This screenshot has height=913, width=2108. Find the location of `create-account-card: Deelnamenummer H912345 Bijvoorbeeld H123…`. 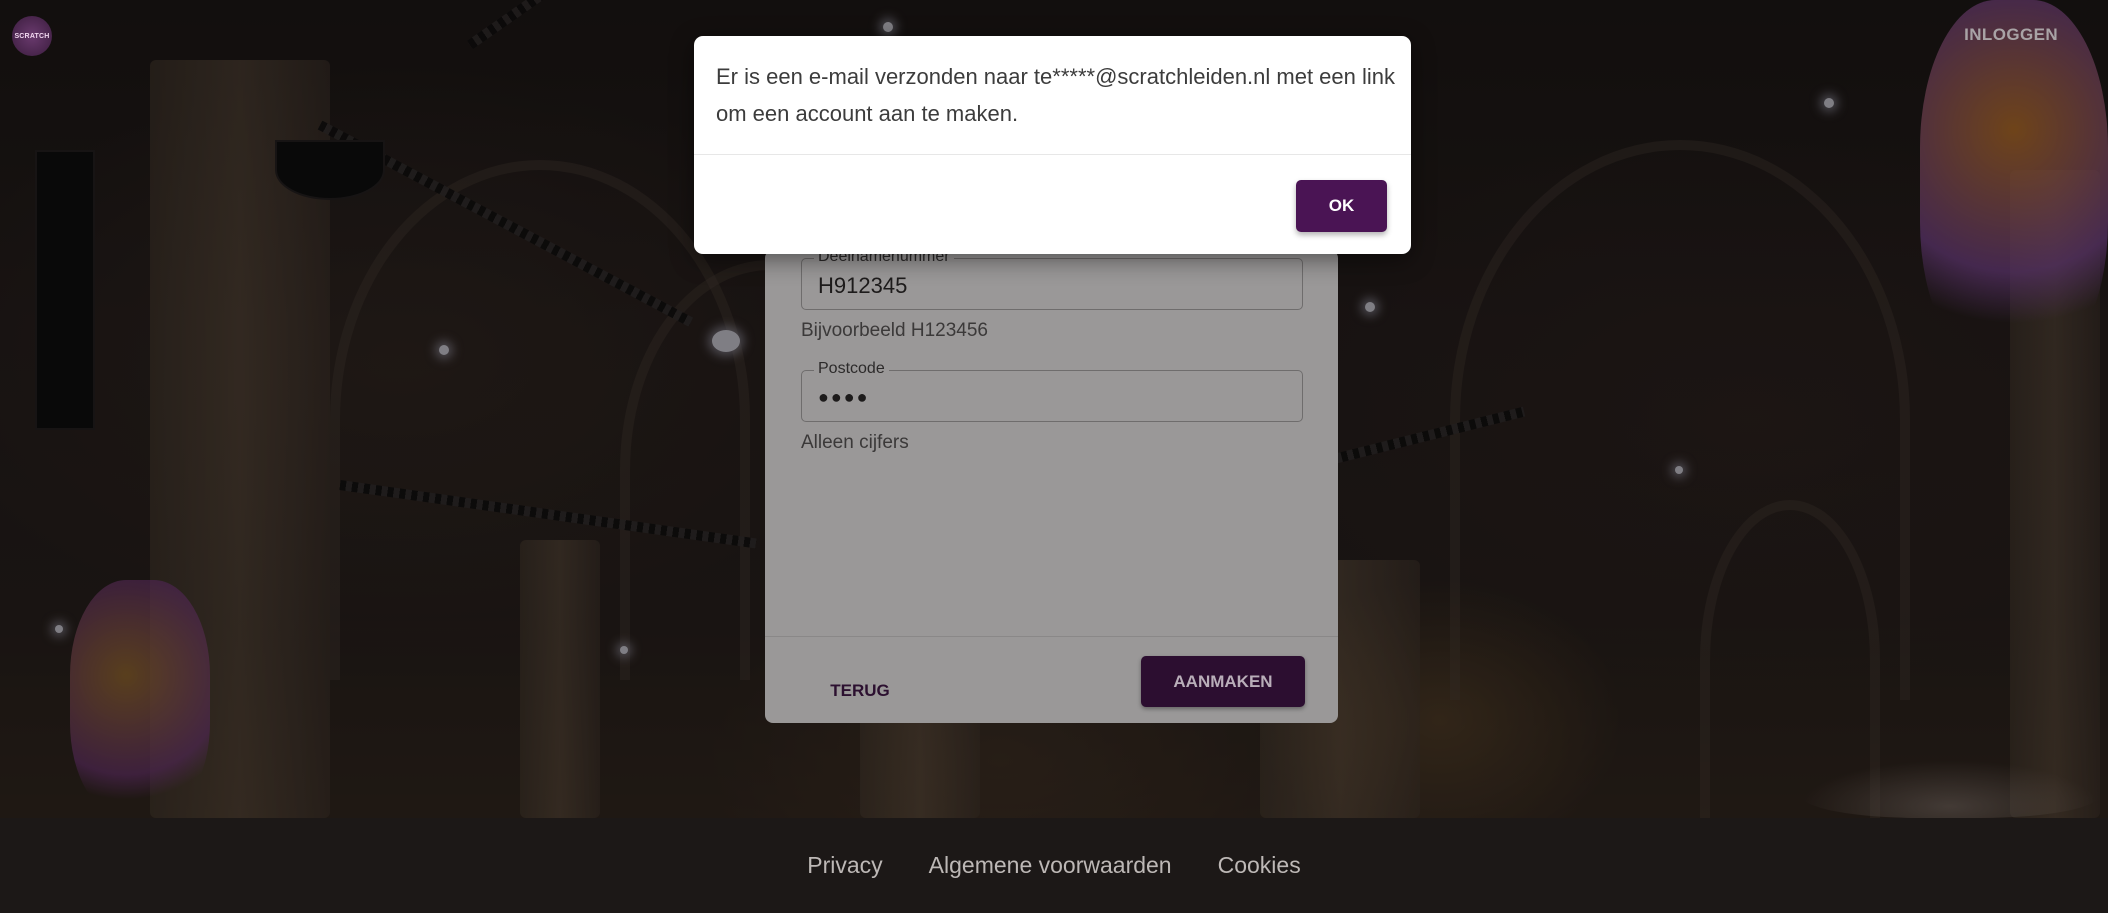

create-account-card: Deelnamenummer H912345 Bijvoorbeeld H123… is located at coordinates (1051, 485).